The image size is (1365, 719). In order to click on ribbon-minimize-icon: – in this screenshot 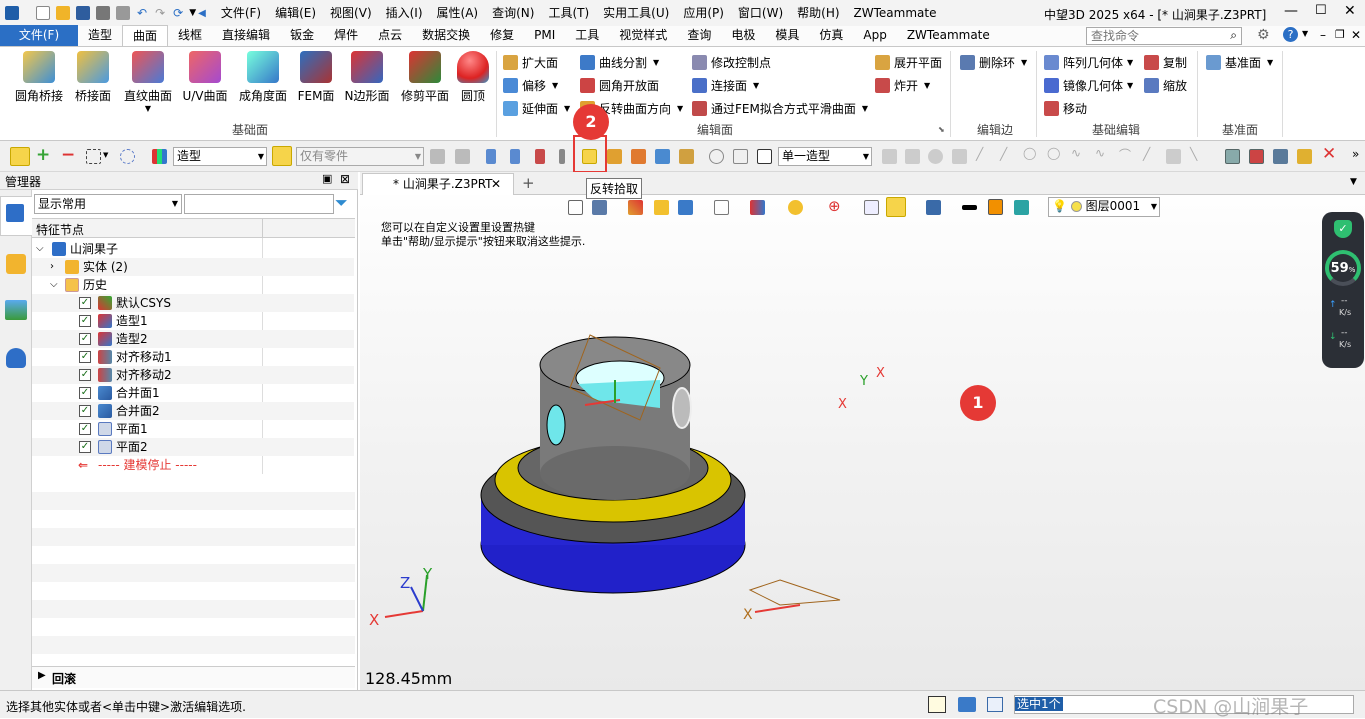, I will do `click(1323, 35)`.